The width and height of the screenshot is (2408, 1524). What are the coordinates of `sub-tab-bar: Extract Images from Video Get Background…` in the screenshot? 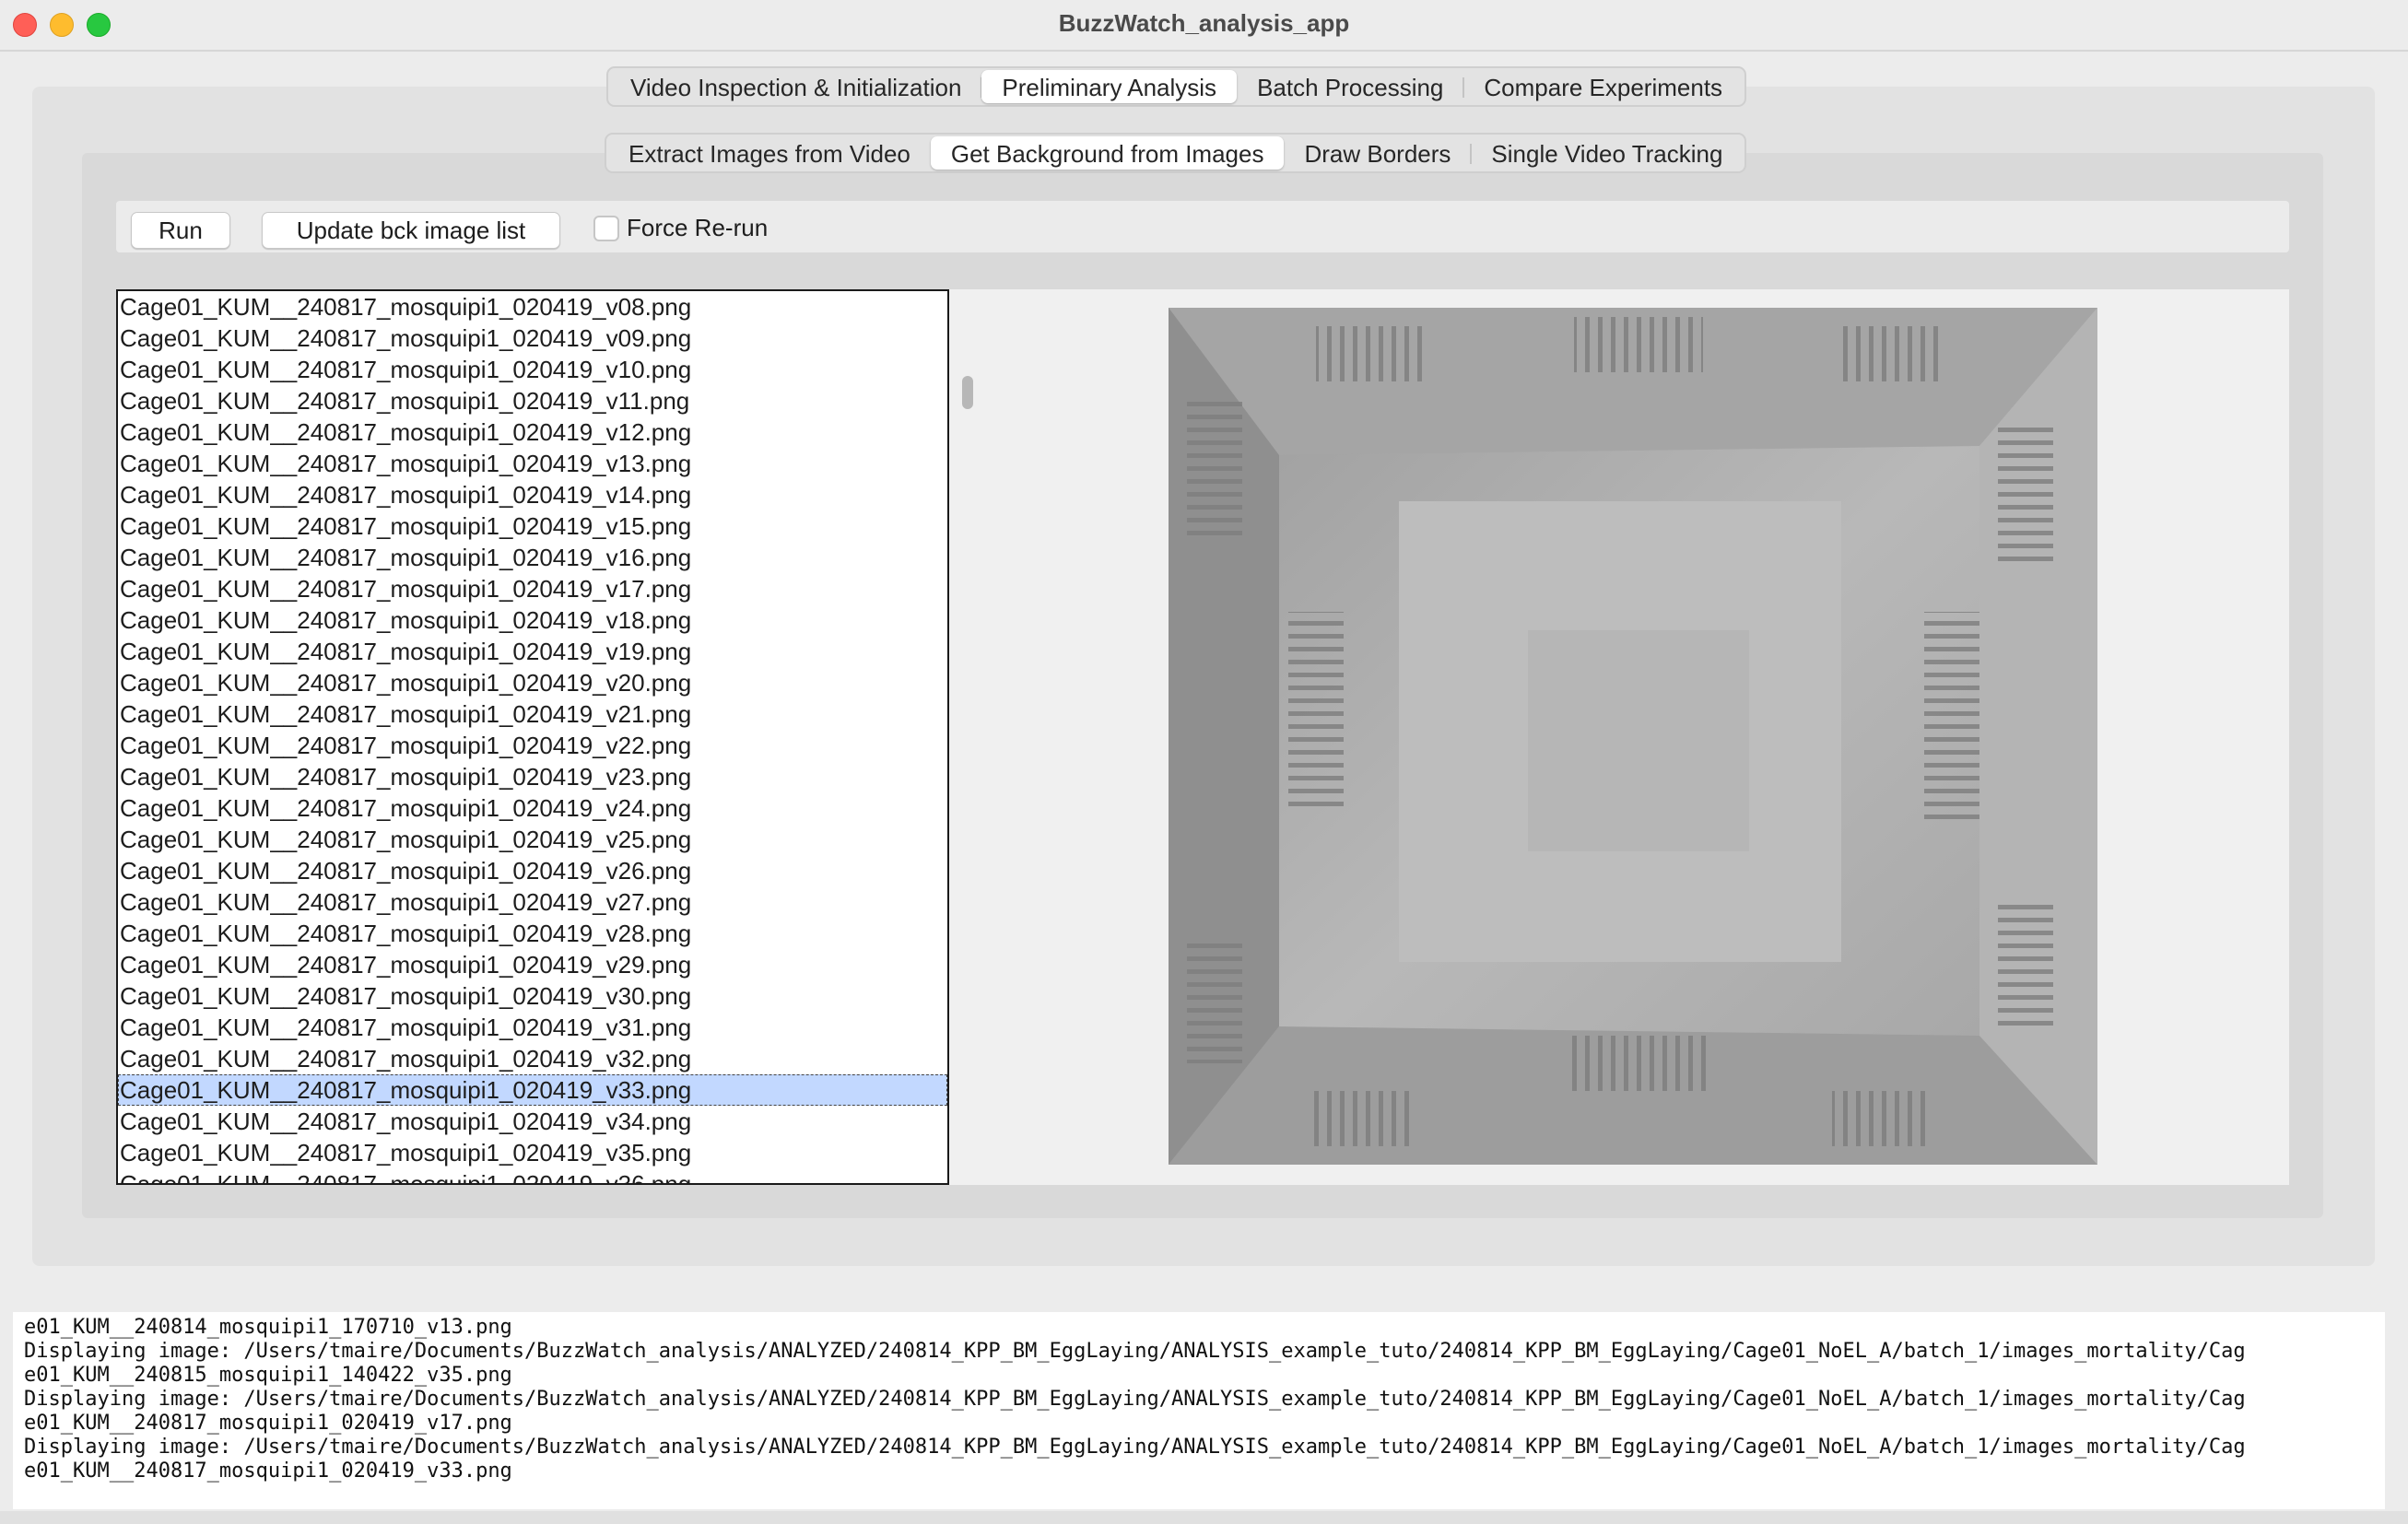 It's located at (1176, 153).